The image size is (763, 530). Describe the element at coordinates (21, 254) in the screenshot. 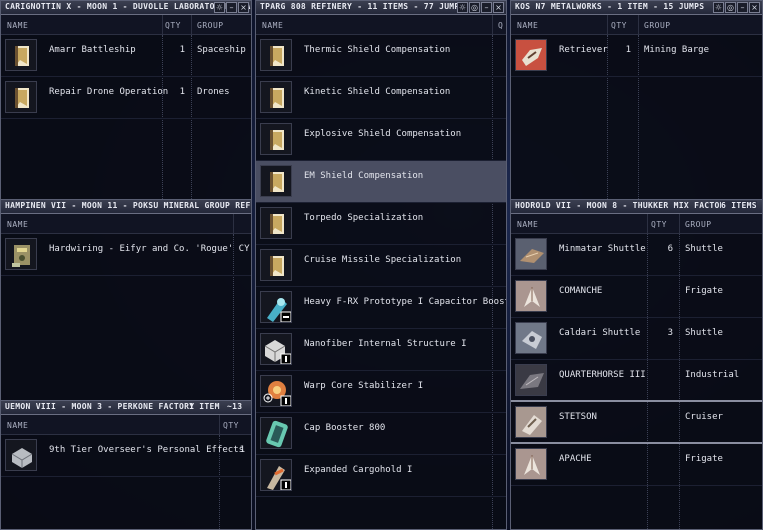

I see `implant-icon` at that location.